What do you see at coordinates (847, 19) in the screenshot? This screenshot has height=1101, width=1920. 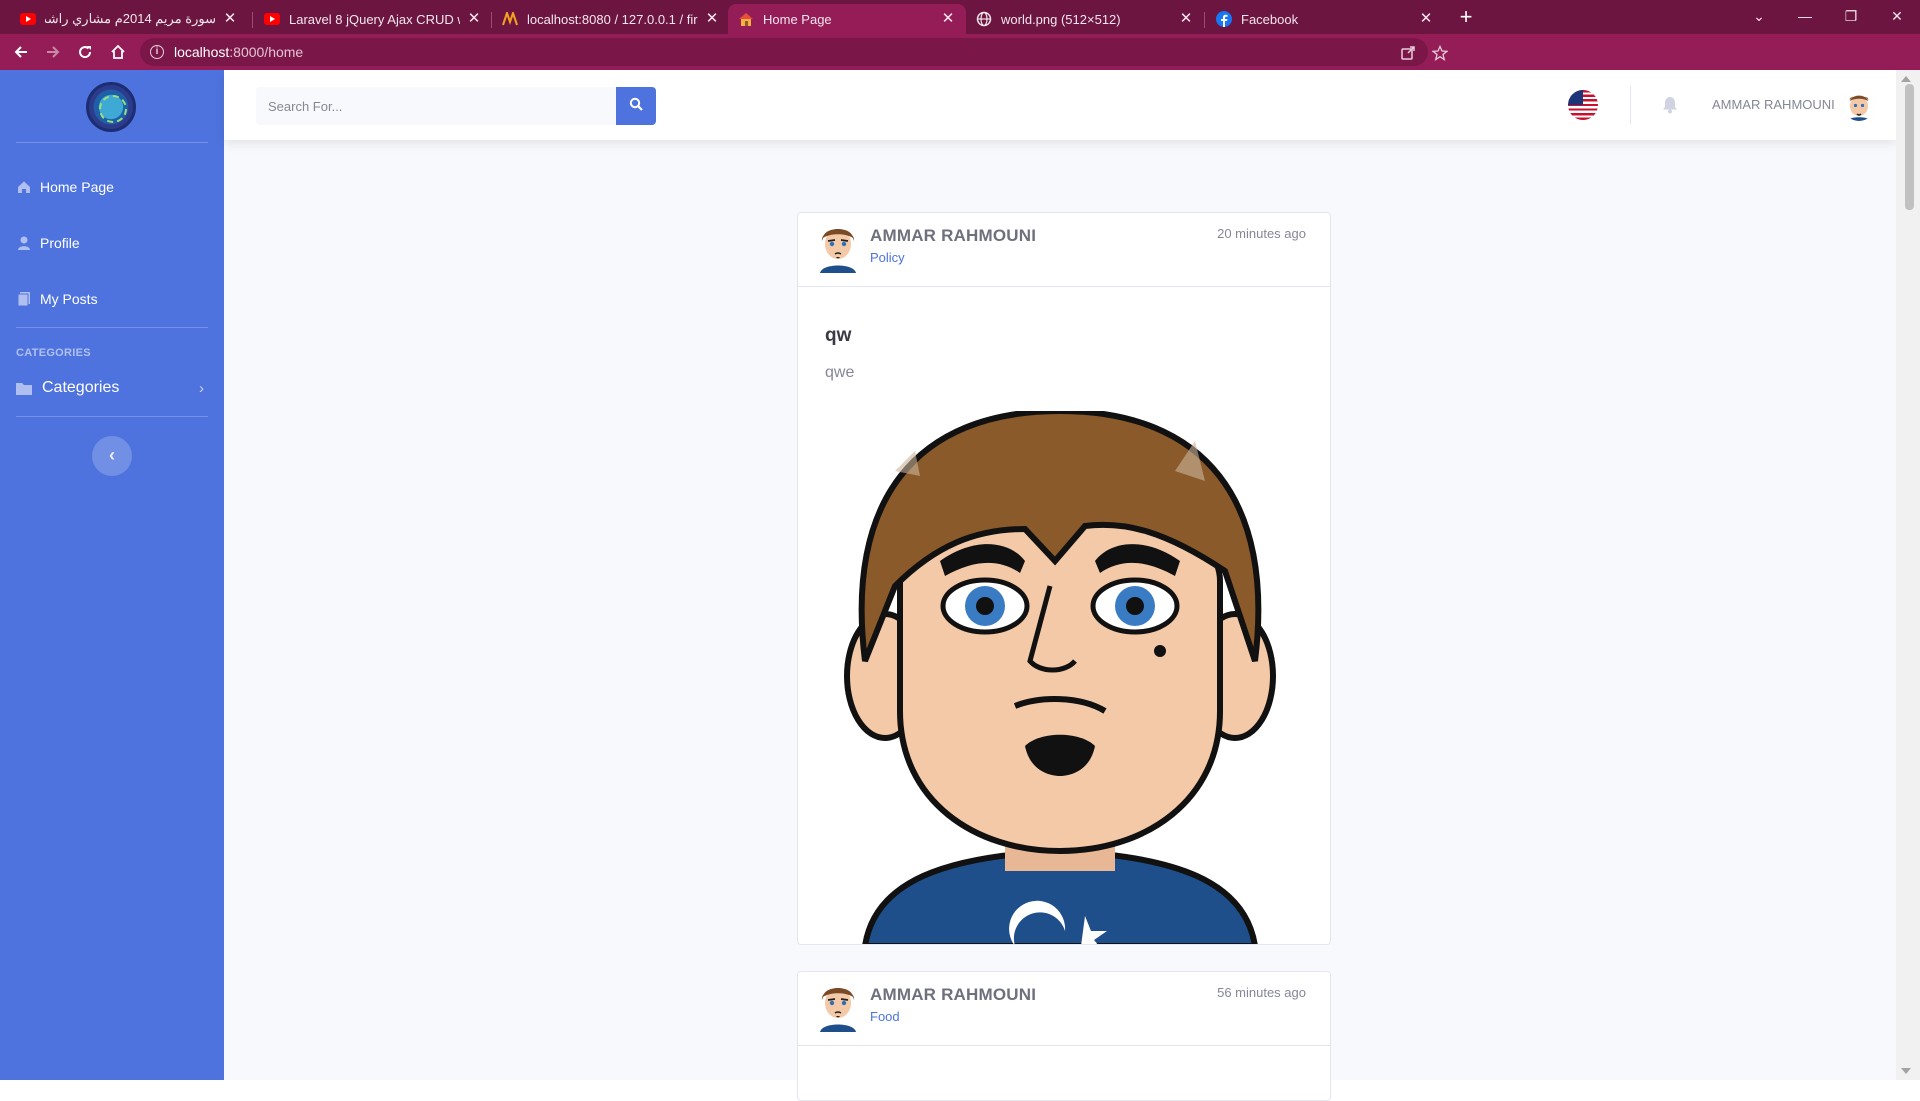 I see `tab-home-page: Home Page ✕` at bounding box center [847, 19].